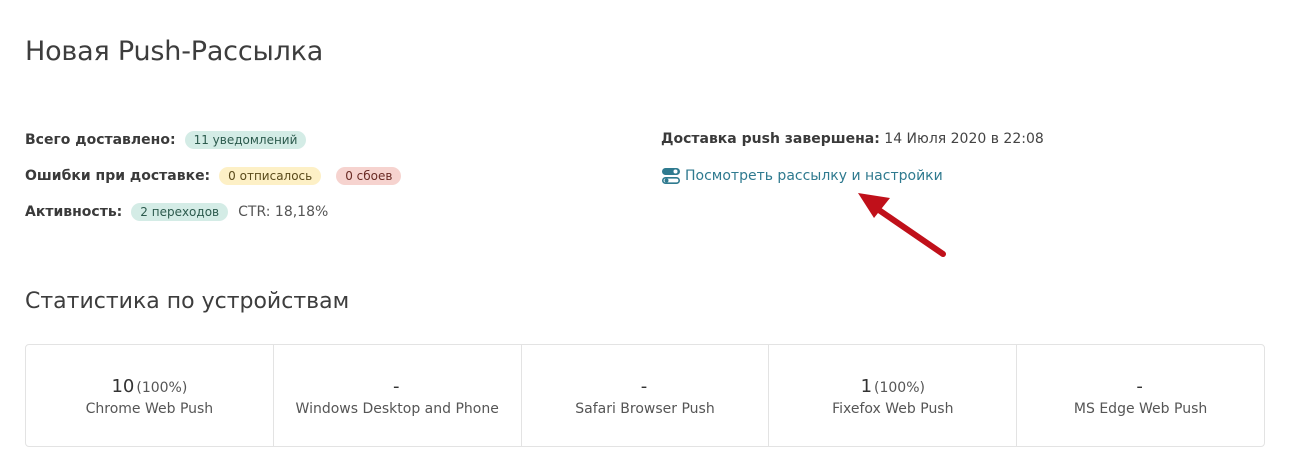 This screenshot has width=1311, height=476. I want to click on device-card-chrome: 10 (100%) Chrome Web Push, so click(150, 395).